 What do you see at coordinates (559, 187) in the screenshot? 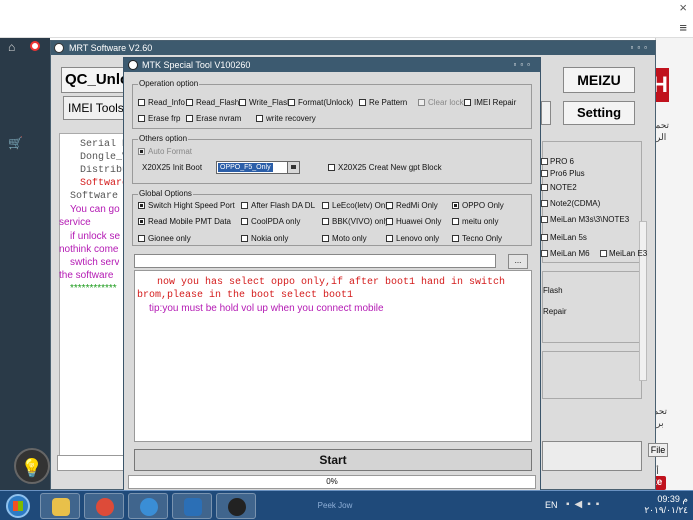
I see `meizu-model-checkbox: NOTE2` at bounding box center [559, 187].